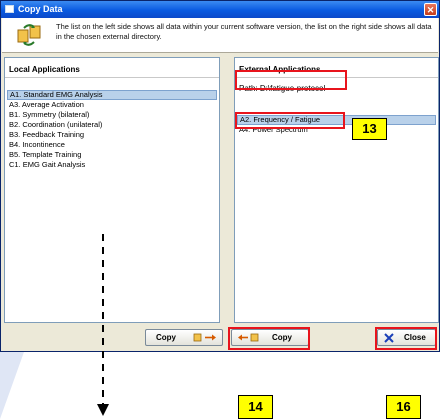 Image resolution: width=446 pixels, height=419 pixels. Describe the element at coordinates (112, 125) in the screenshot. I see `list-item: B2. Coordination (unilateral)` at that location.